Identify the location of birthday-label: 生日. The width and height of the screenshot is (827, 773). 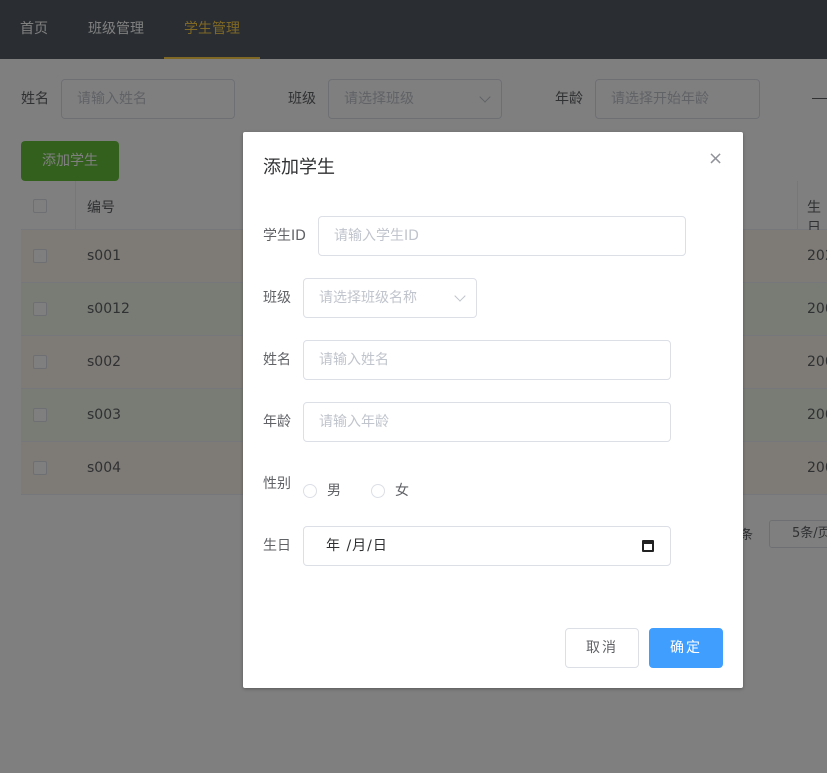
(277, 546).